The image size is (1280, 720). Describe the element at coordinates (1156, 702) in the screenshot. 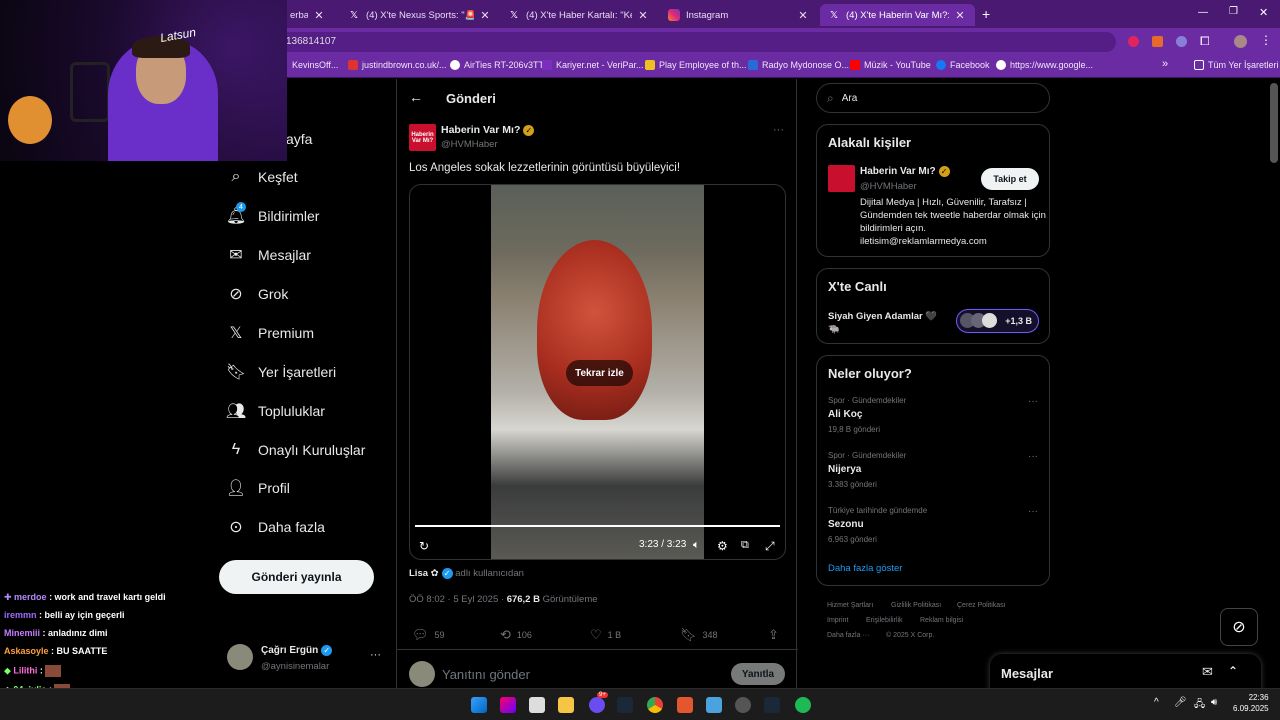

I see `tray-chevron-icon: ^` at that location.